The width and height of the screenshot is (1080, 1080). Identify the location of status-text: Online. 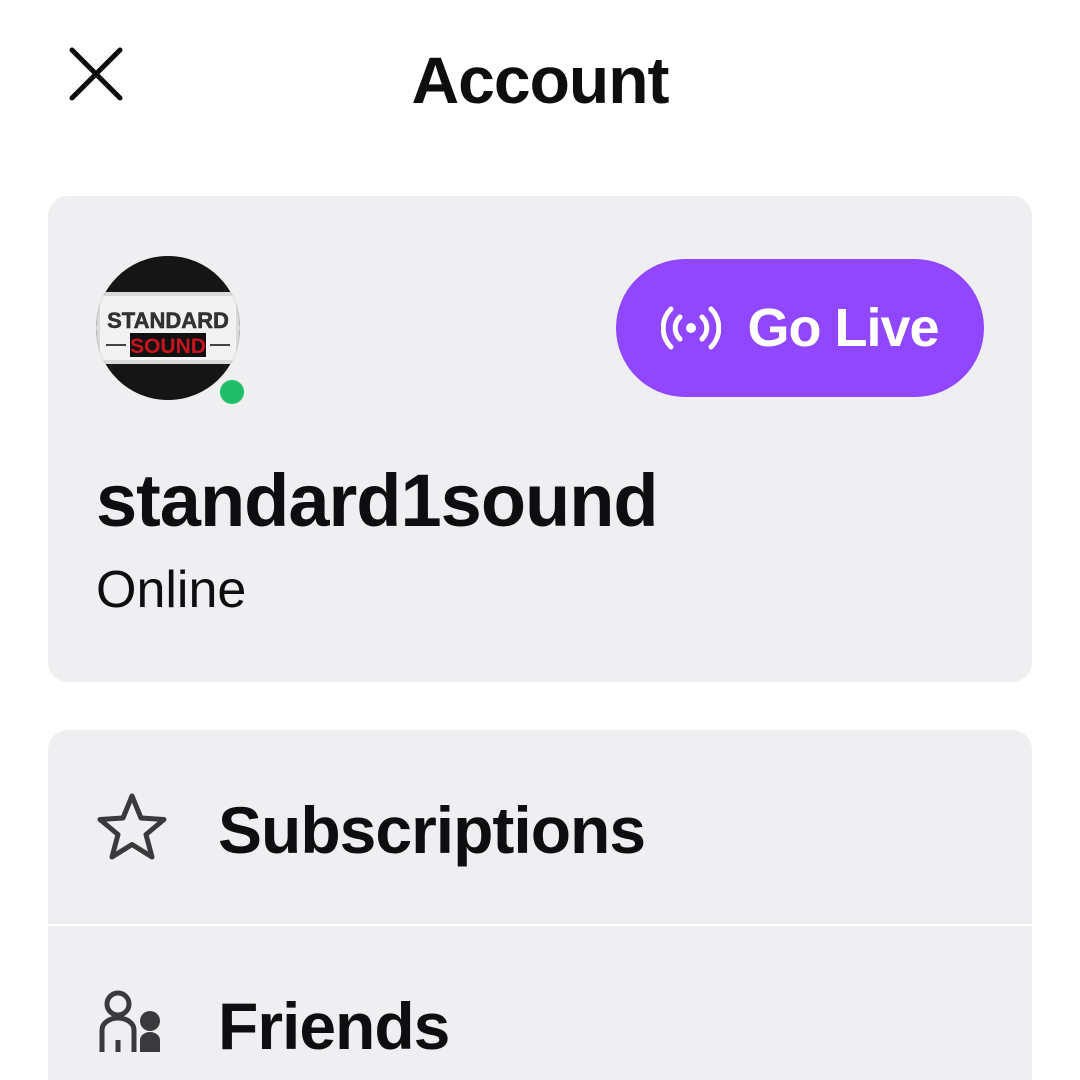
(171, 590).